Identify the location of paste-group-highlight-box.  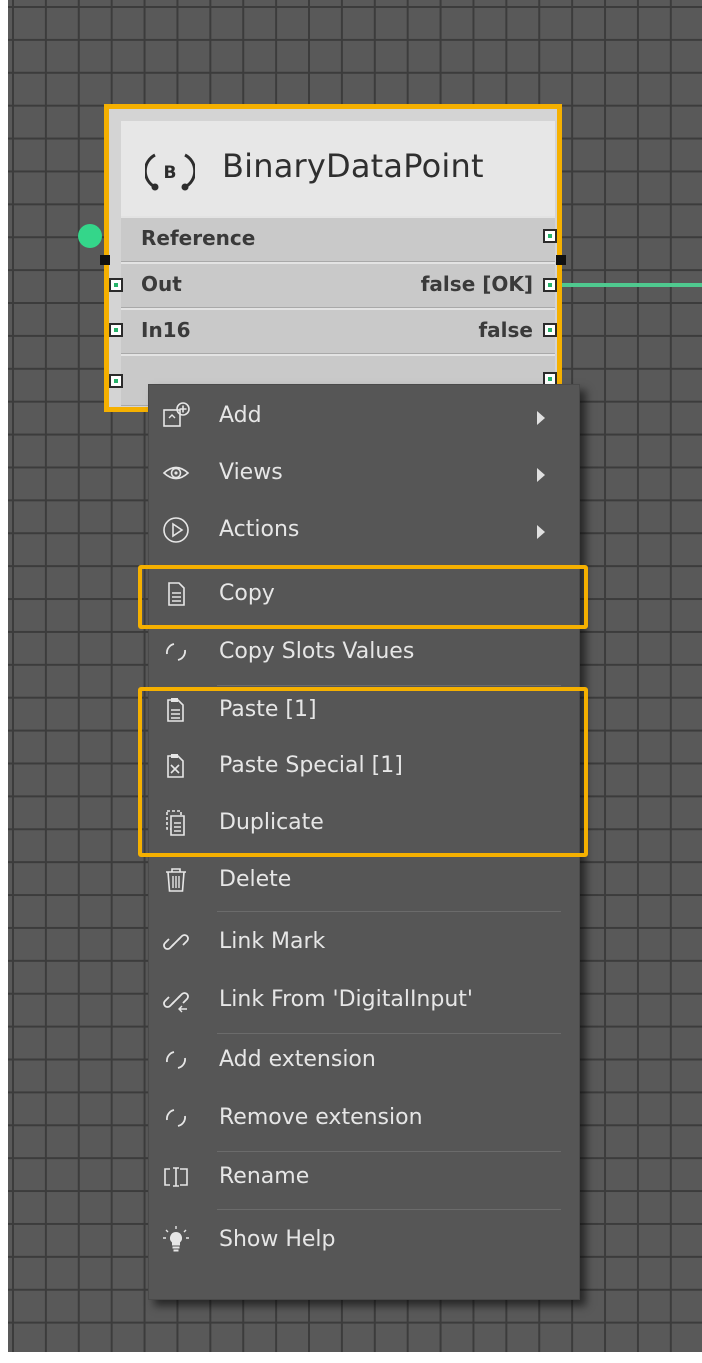
(363, 772).